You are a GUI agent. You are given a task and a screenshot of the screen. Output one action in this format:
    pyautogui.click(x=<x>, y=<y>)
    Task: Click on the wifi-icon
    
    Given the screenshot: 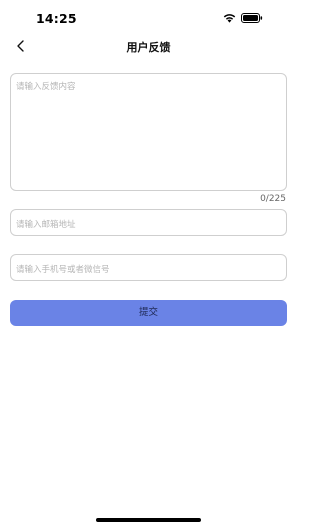 What is the action you would take?
    pyautogui.click(x=229, y=18)
    